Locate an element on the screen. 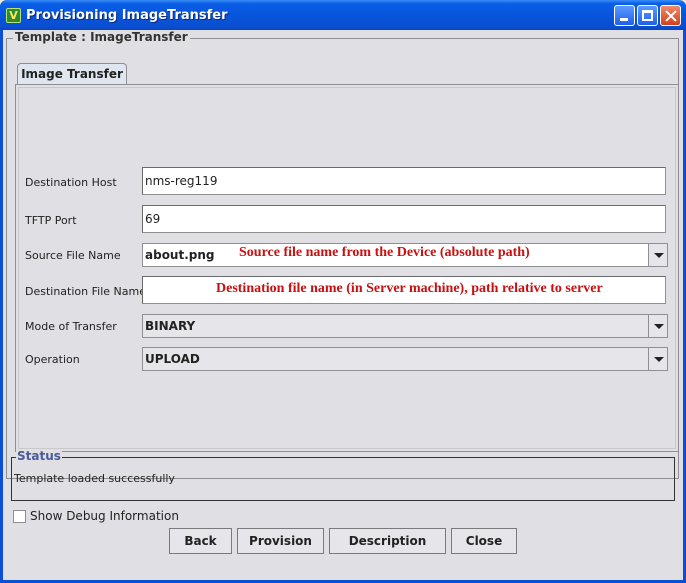  source-file-name-value: about.png is located at coordinates (180, 255).